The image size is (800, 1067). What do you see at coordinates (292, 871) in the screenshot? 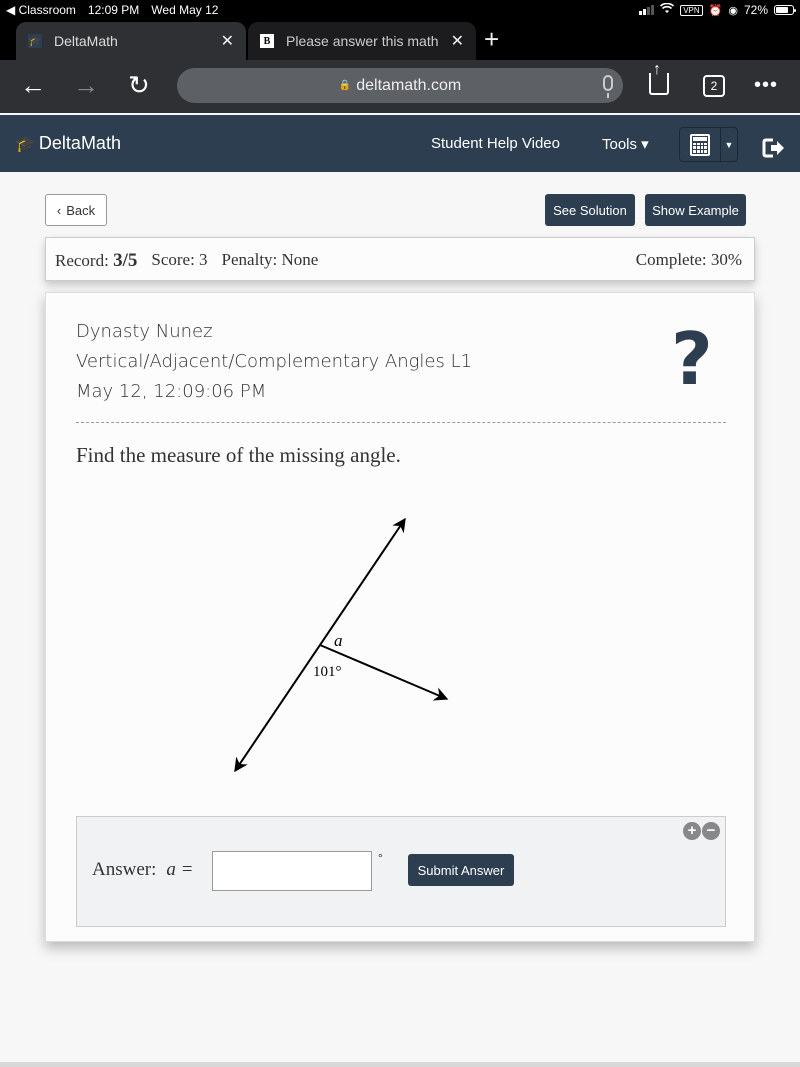
I see `answer-input` at bounding box center [292, 871].